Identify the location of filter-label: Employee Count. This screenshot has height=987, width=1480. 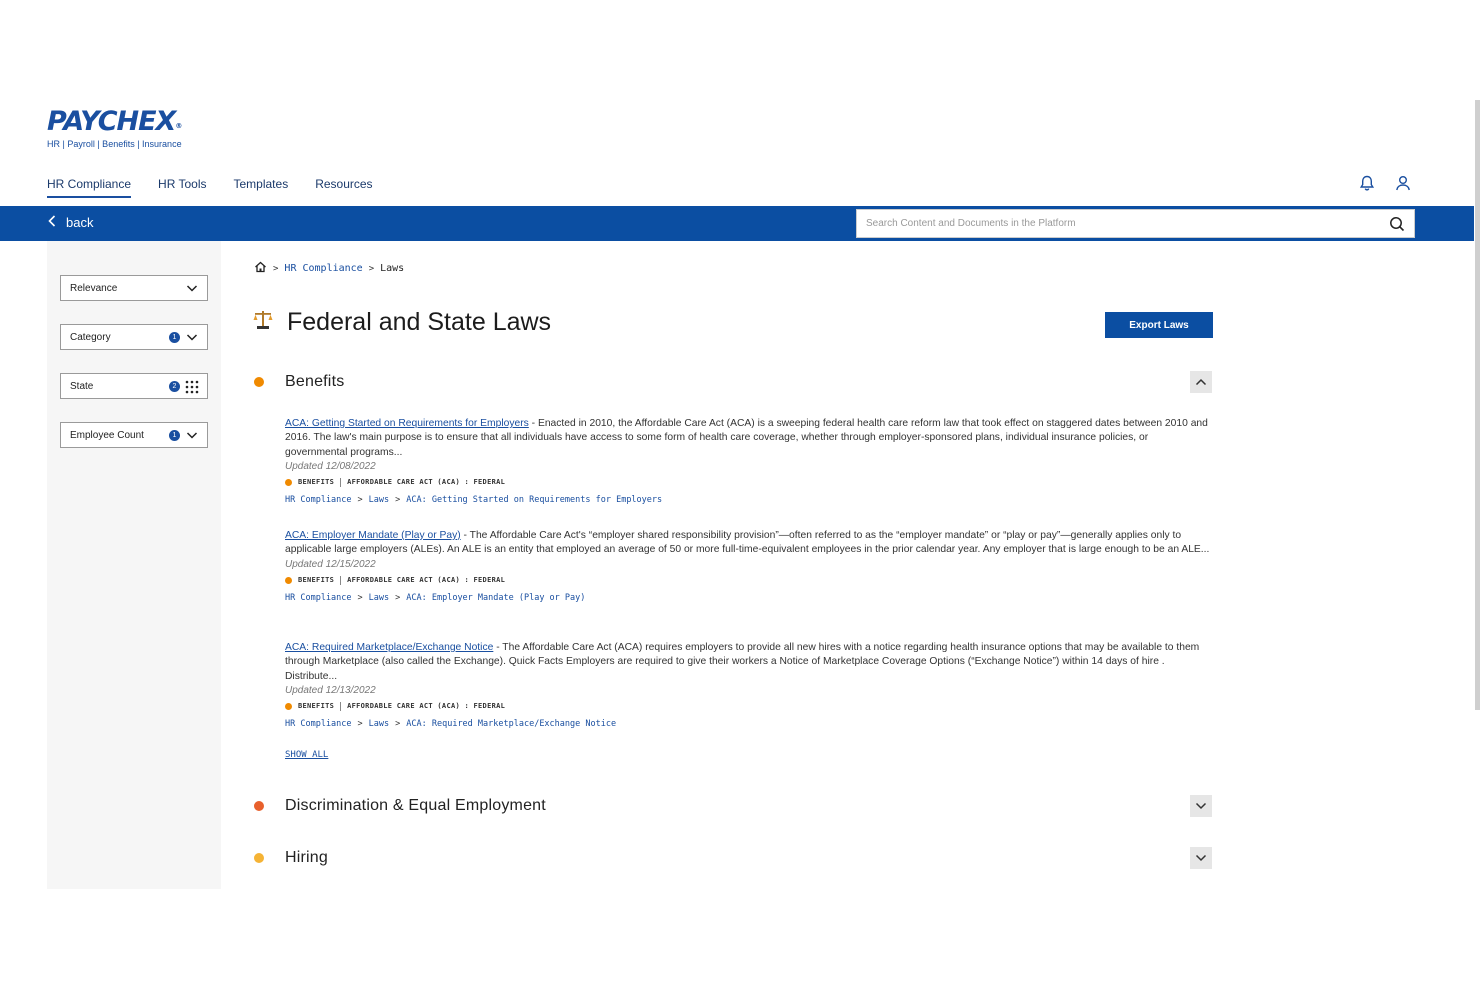
(107, 435).